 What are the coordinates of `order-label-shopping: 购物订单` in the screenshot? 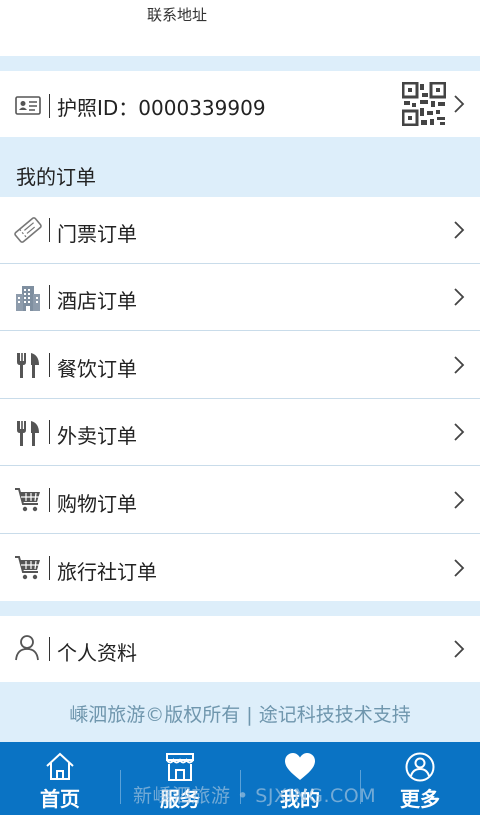 It's located at (97, 504).